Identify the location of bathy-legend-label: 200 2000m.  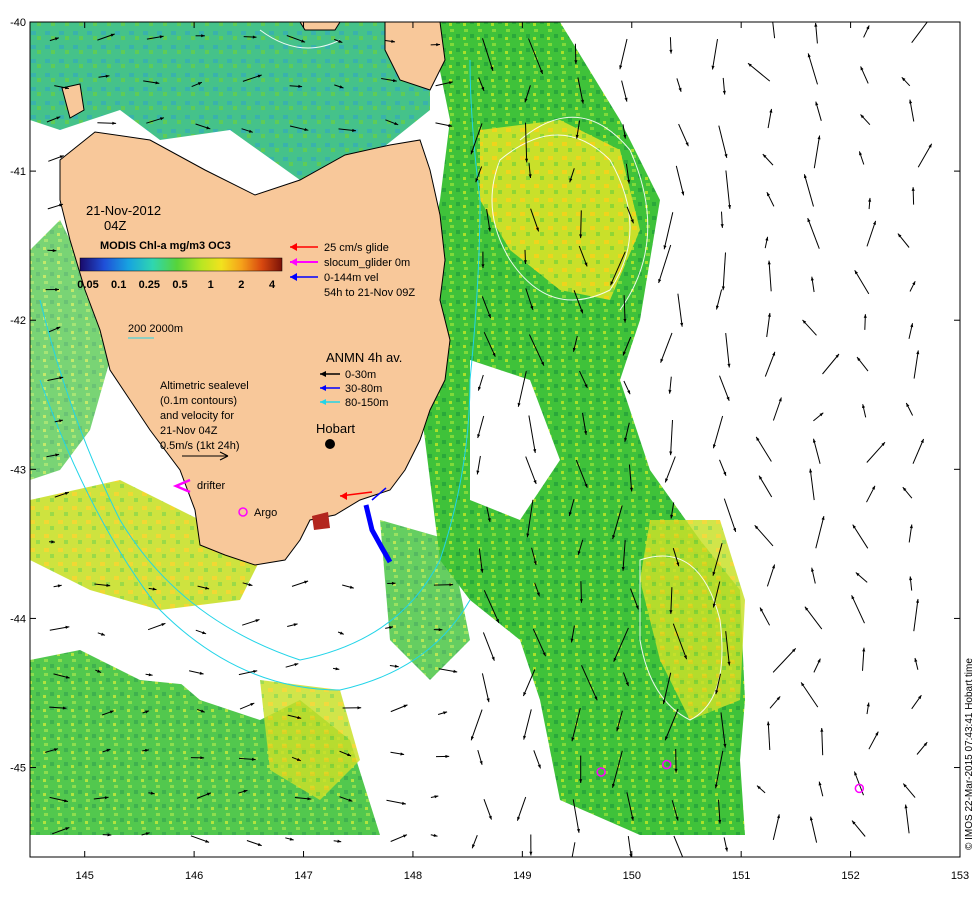
(155, 329).